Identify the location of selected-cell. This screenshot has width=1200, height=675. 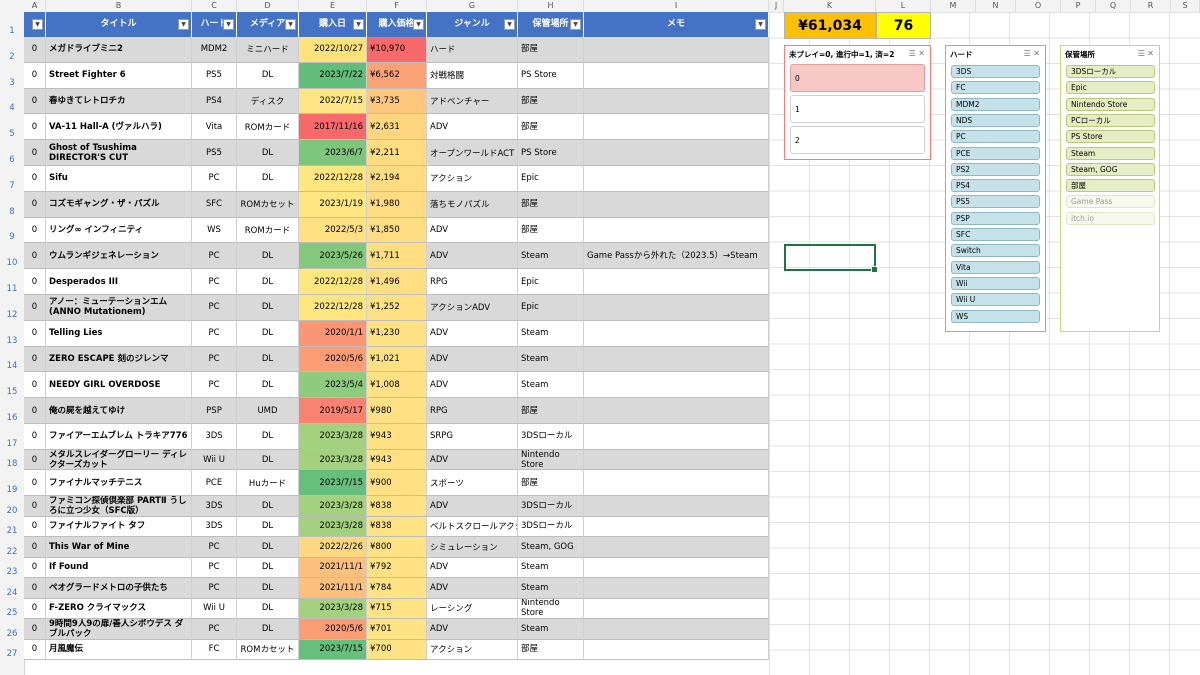
(831, 258).